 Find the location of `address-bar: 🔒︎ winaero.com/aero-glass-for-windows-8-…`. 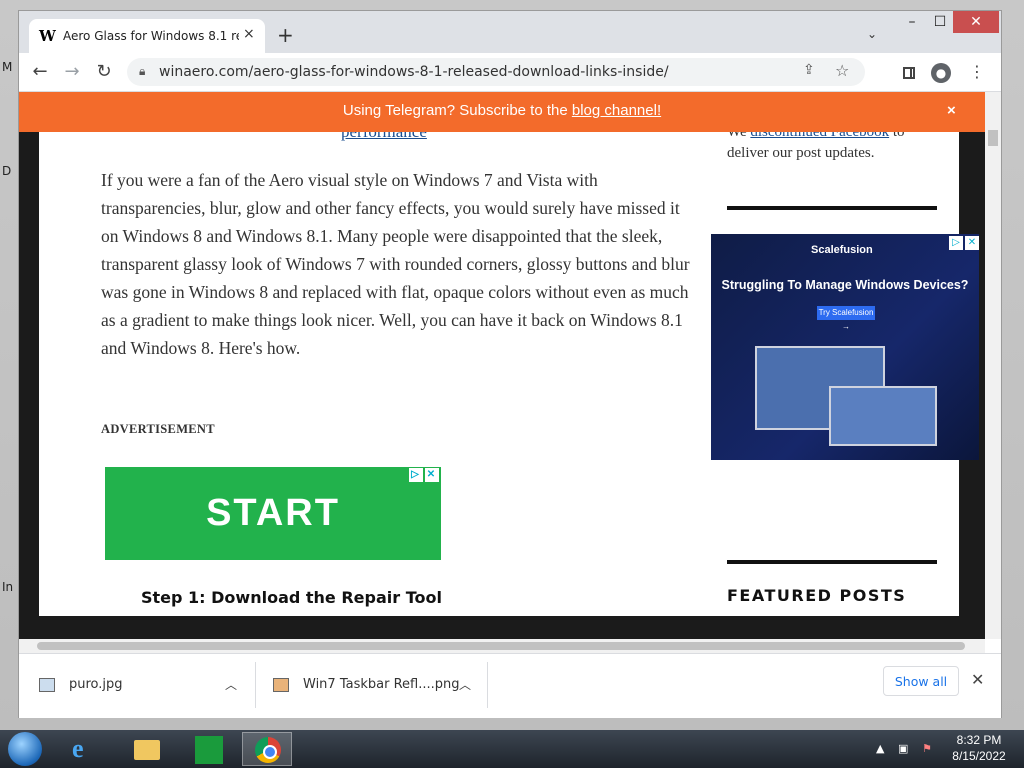

address-bar: 🔒︎ winaero.com/aero-glass-for-windows-8-… is located at coordinates (496, 72).